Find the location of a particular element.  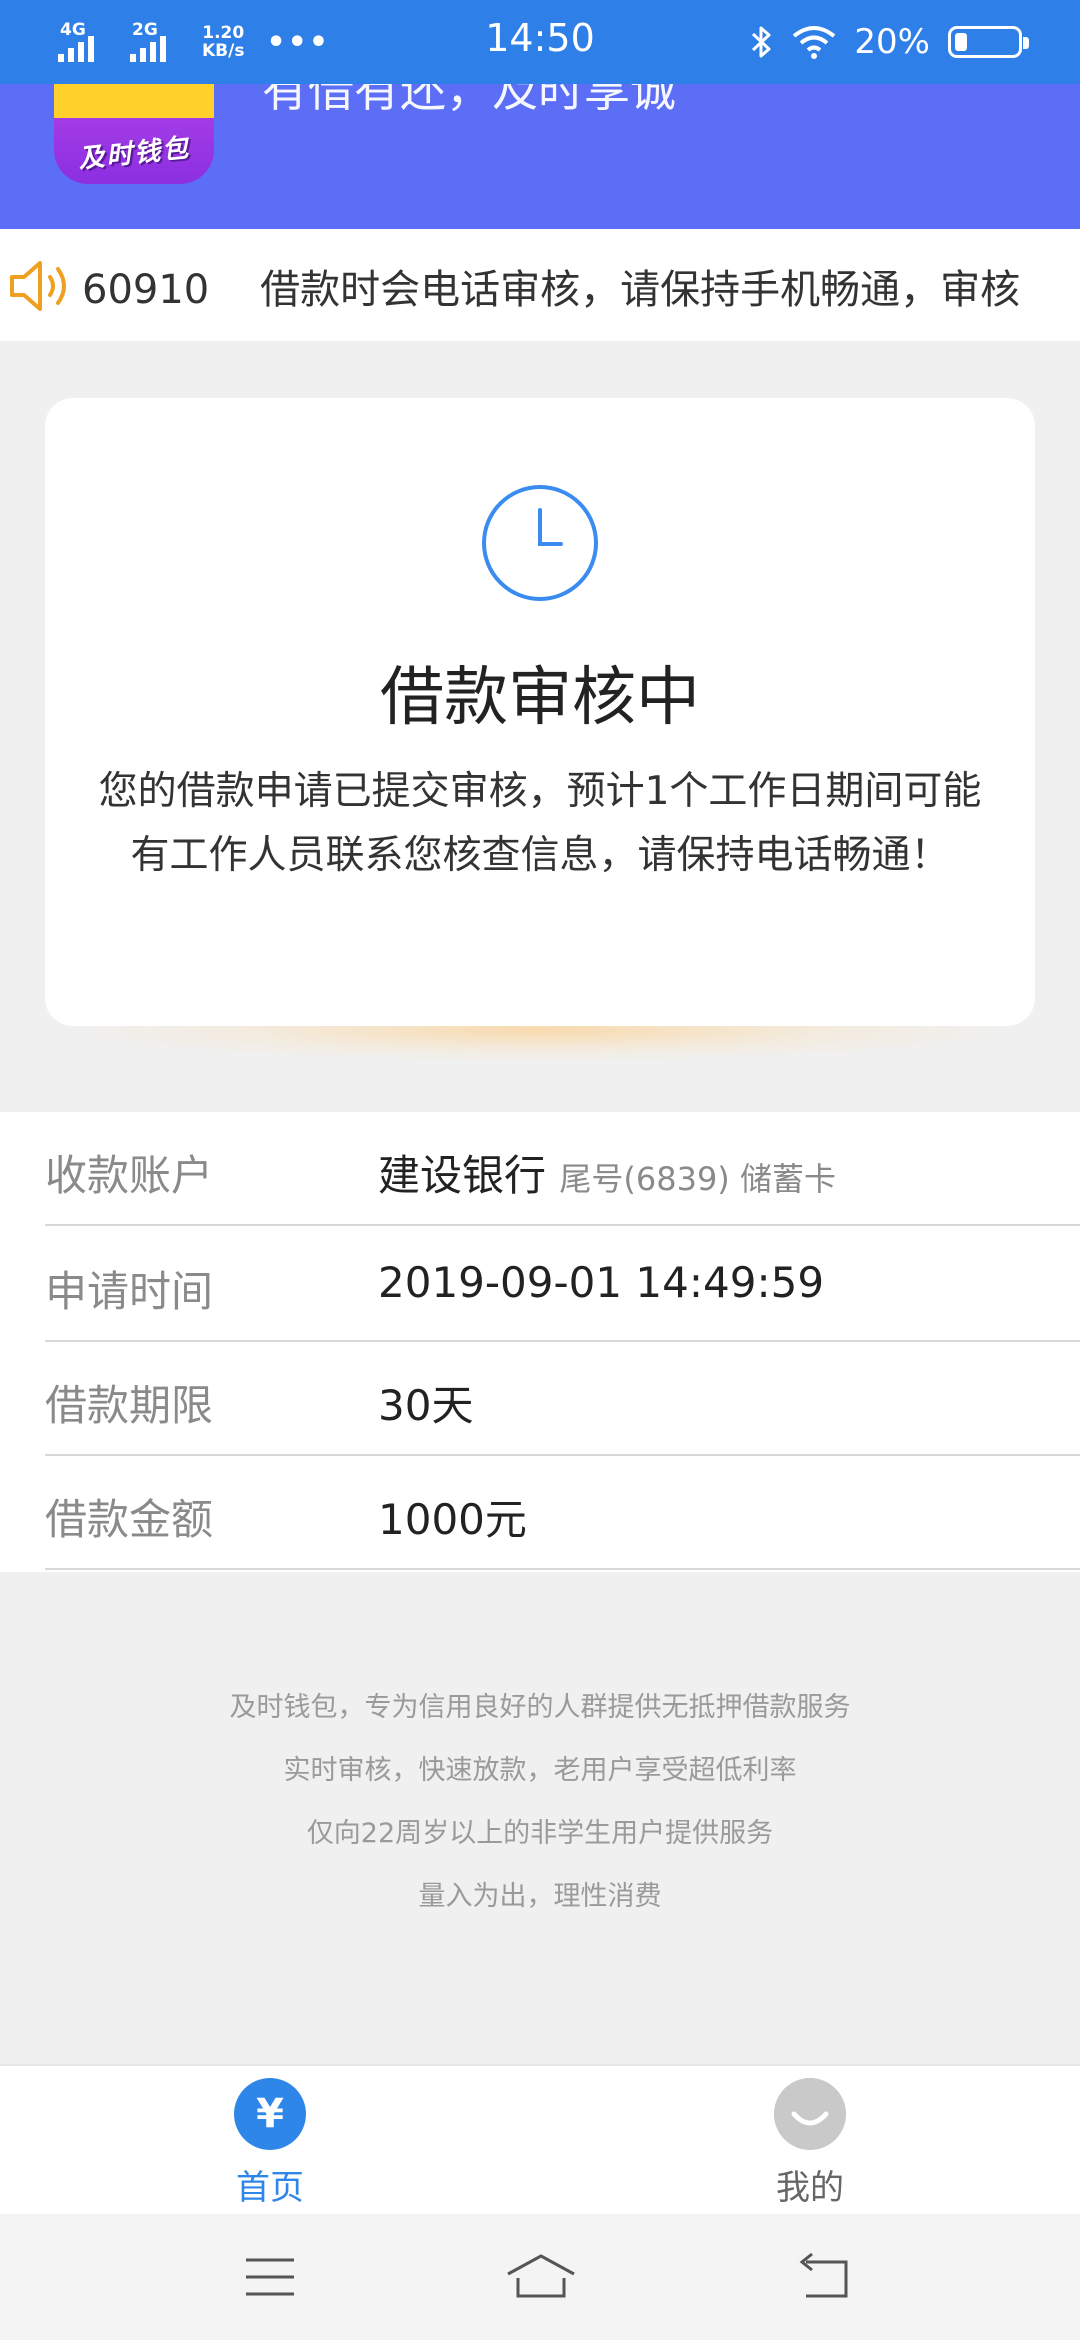

back-icon is located at coordinates (824, 2277).